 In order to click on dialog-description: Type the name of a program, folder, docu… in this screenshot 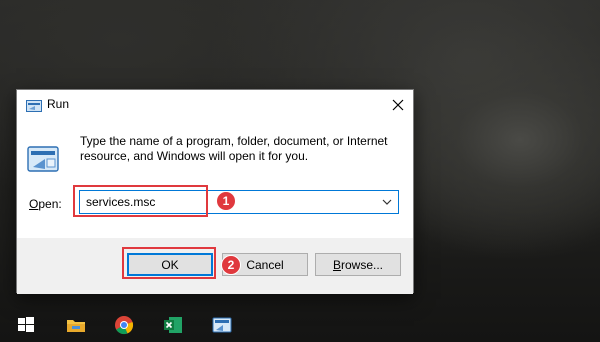, I will do `click(234, 148)`.